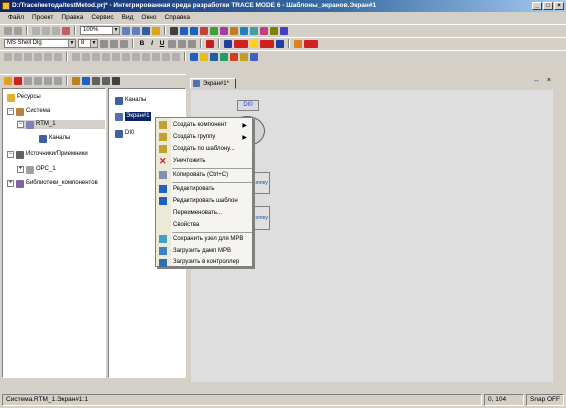 This screenshot has height=408, width=566. Describe the element at coordinates (61, 124) in the screenshot. I see `tree-item-rtm: − RTM_1` at that location.